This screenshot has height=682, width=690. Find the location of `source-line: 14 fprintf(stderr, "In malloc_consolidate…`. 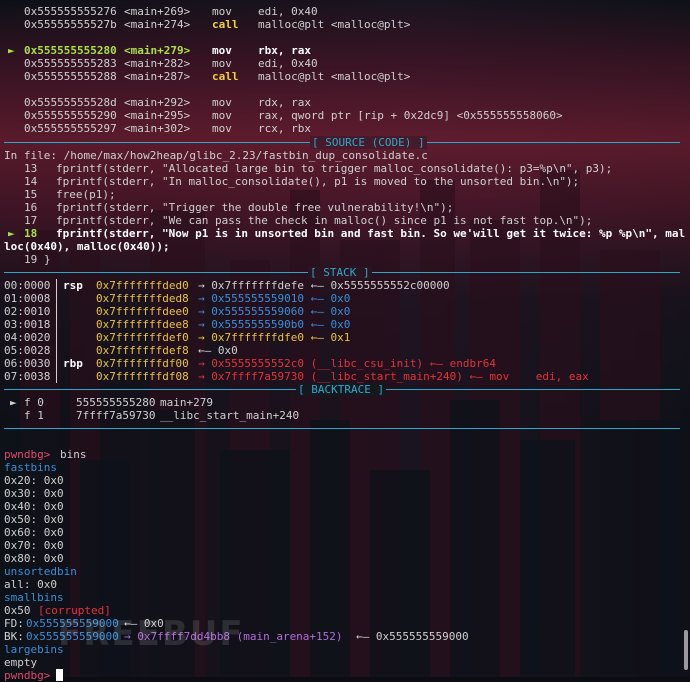

source-line: 14 fprintf(stderr, "In malloc_consolidate… is located at coordinates (302, 181).